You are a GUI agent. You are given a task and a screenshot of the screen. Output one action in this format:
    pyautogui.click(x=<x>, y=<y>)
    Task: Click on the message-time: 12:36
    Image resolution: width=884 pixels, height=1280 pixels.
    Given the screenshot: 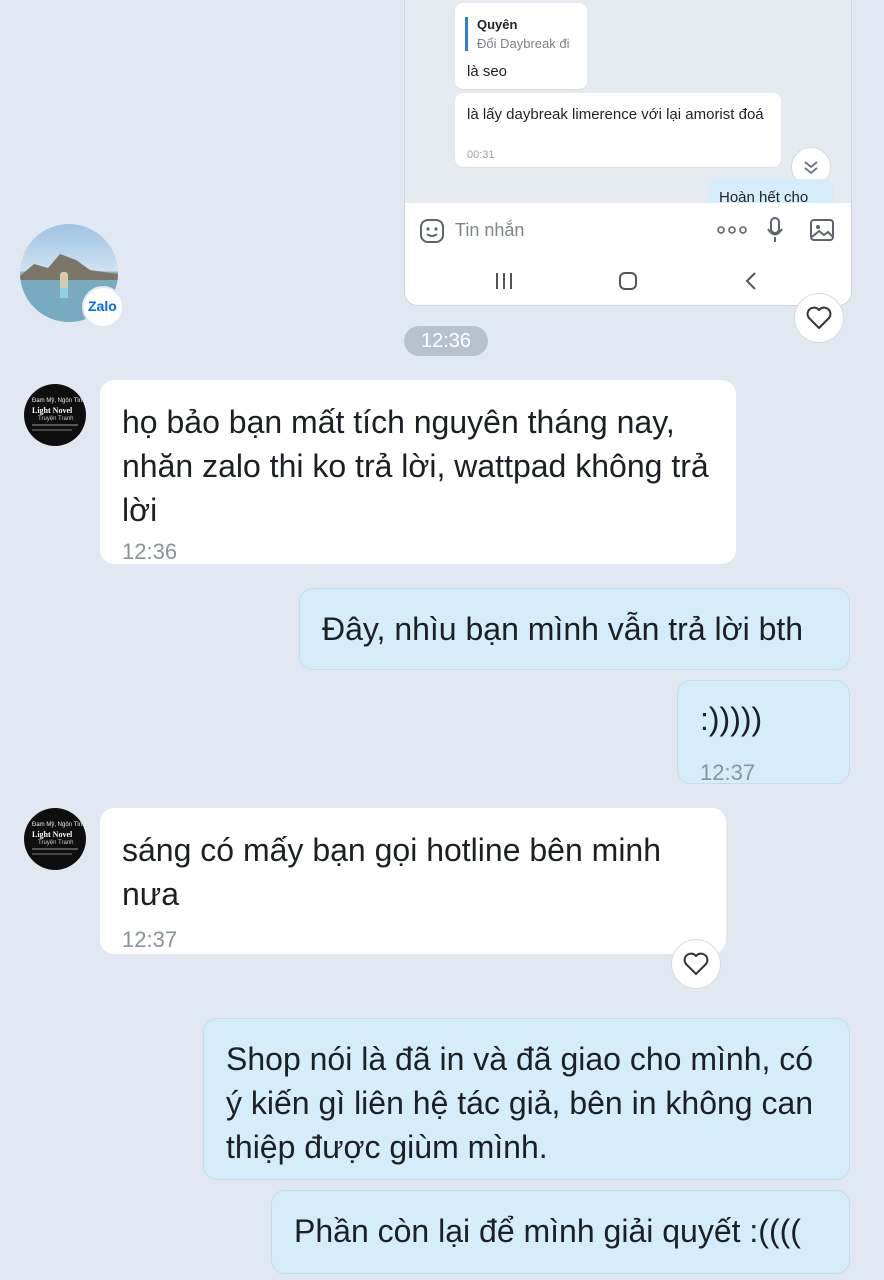 What is the action you would take?
    pyautogui.click(x=150, y=551)
    